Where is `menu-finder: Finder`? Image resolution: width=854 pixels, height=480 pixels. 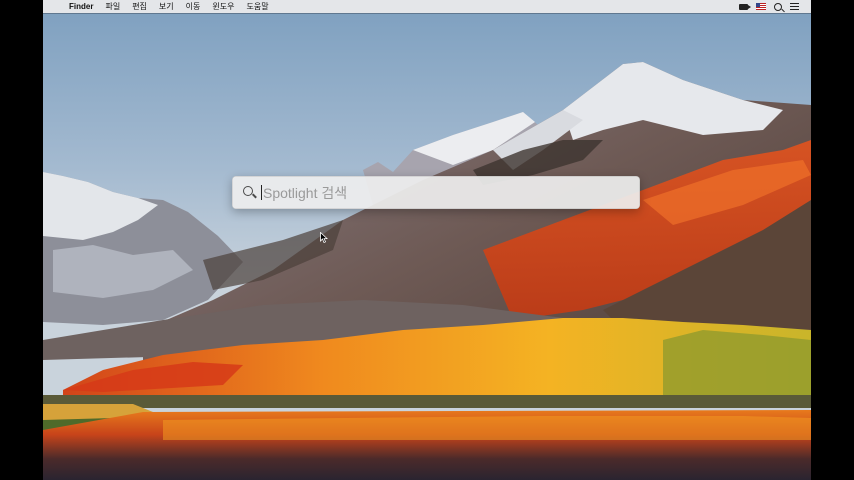
menu-finder: Finder is located at coordinates (81, 6).